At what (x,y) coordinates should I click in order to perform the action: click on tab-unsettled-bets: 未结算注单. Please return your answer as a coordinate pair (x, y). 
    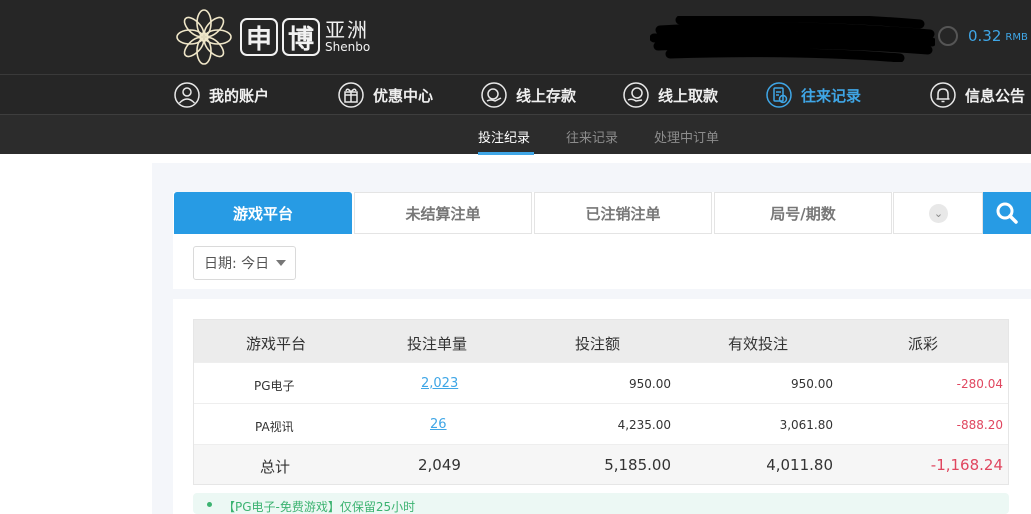
    Looking at the image, I should click on (443, 213).